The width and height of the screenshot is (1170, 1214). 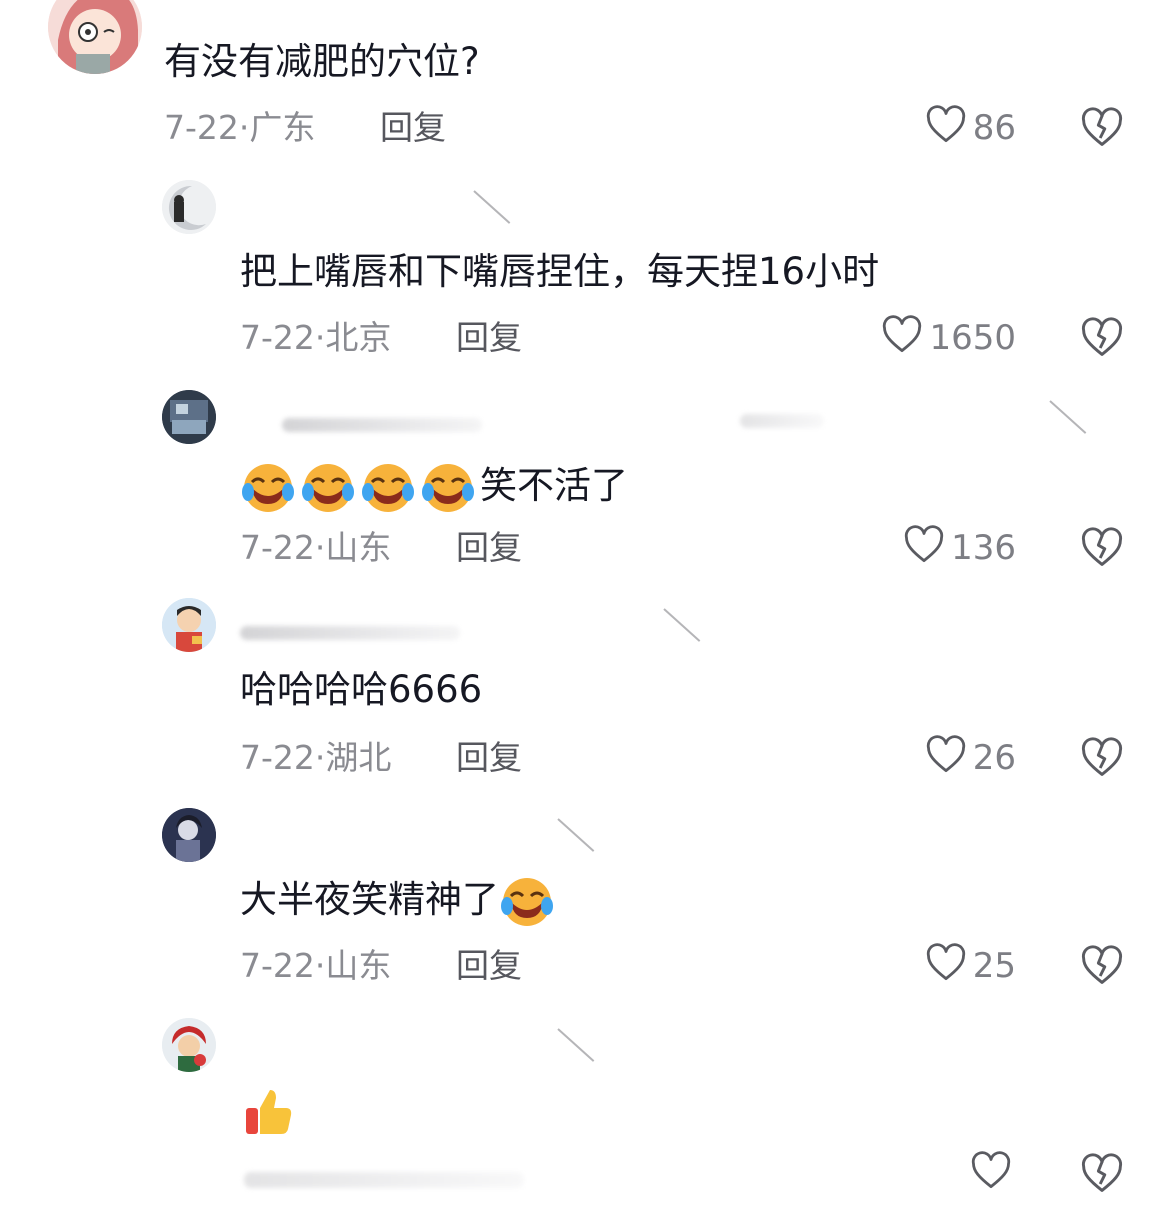 I want to click on like-count: 1650, so click(x=972, y=338).